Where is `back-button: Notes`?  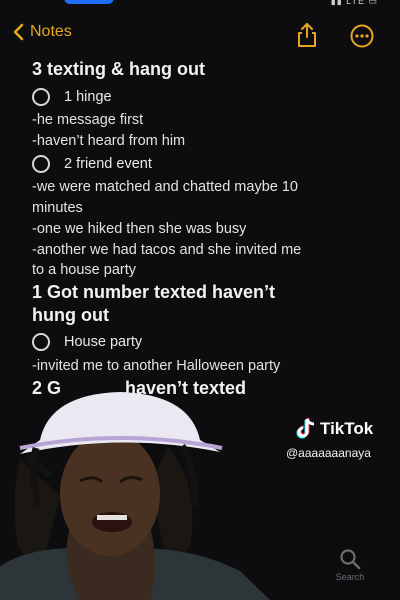 back-button: Notes is located at coordinates (42, 32).